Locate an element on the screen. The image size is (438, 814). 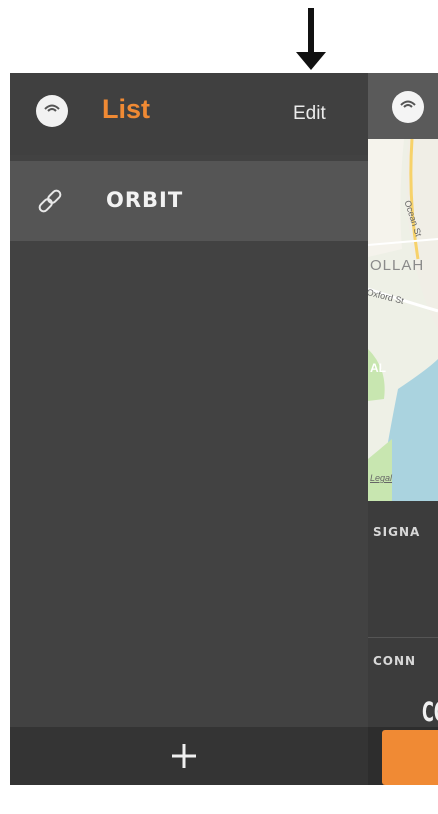
action-button is located at coordinates (410, 757).